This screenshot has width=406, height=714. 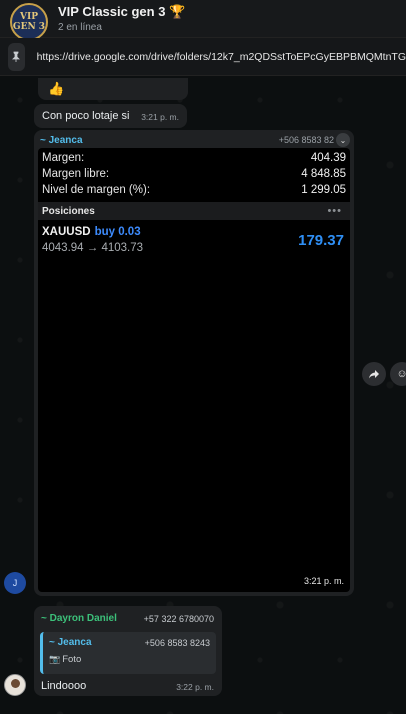 I want to click on group-avatar: VIP GEN 3, so click(x=29, y=21).